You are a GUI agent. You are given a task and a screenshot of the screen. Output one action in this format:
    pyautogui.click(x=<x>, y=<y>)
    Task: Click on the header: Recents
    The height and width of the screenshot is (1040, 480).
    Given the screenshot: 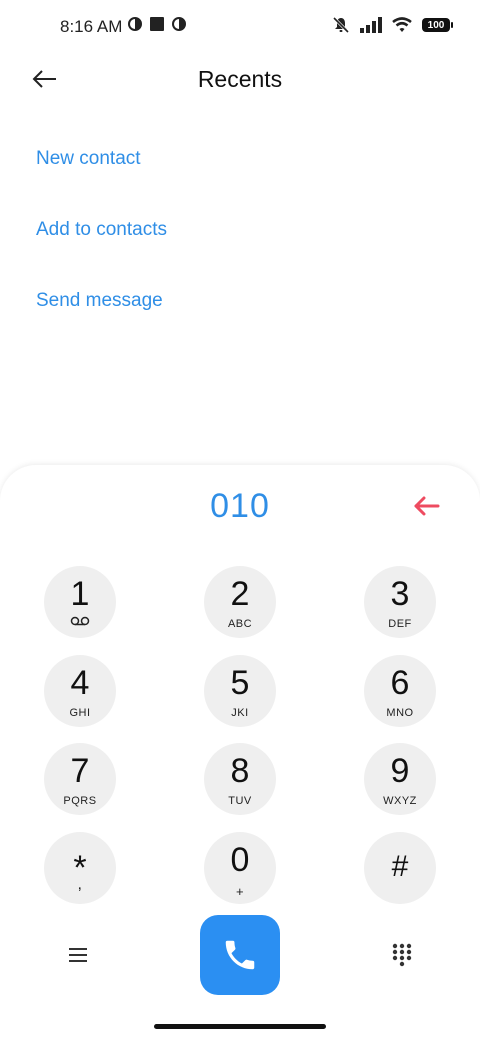 What is the action you would take?
    pyautogui.click(x=240, y=82)
    